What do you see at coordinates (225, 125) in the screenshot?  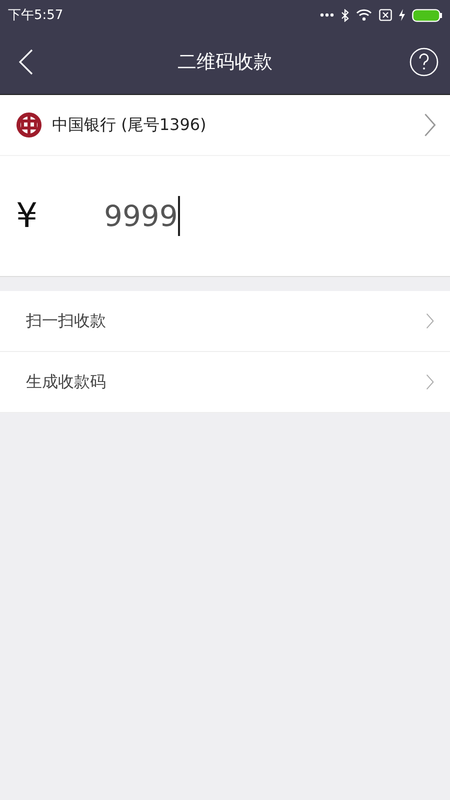 I see `bank-account-row: 中国银行 (尾号1396)` at bounding box center [225, 125].